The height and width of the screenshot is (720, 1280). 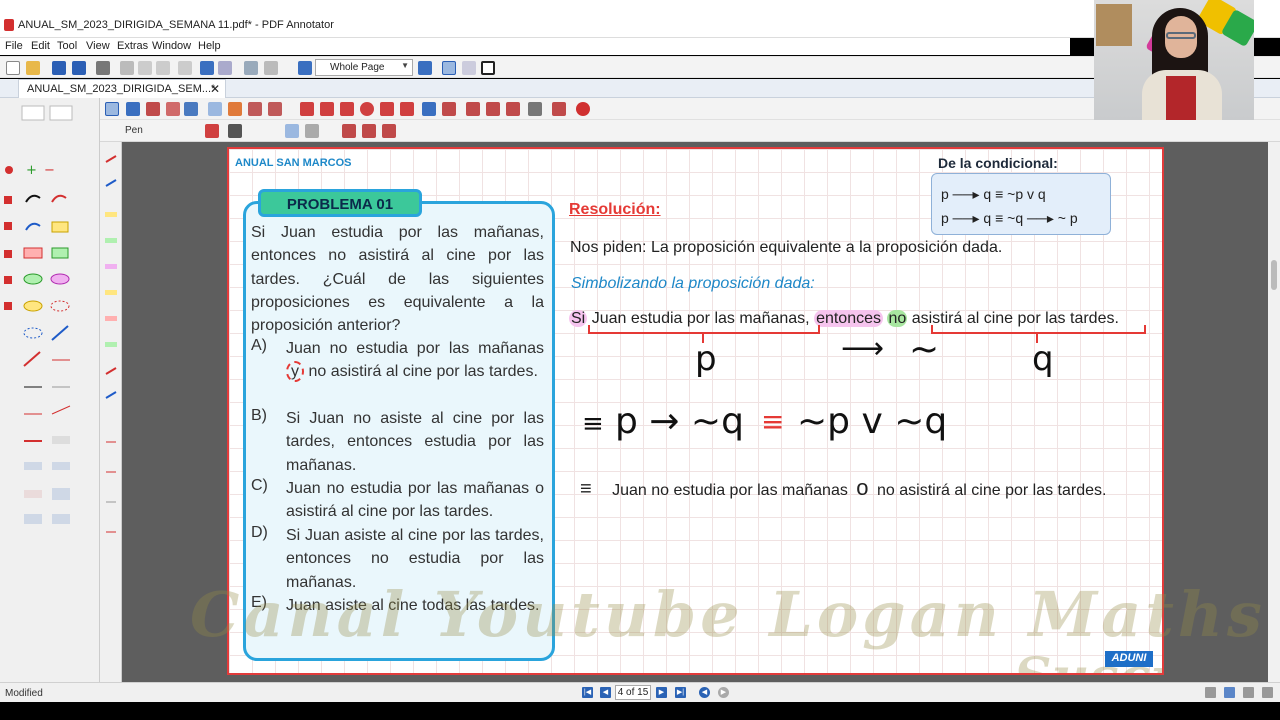 I want to click on zoom-select: Whole Page ▼, so click(x=364, y=67).